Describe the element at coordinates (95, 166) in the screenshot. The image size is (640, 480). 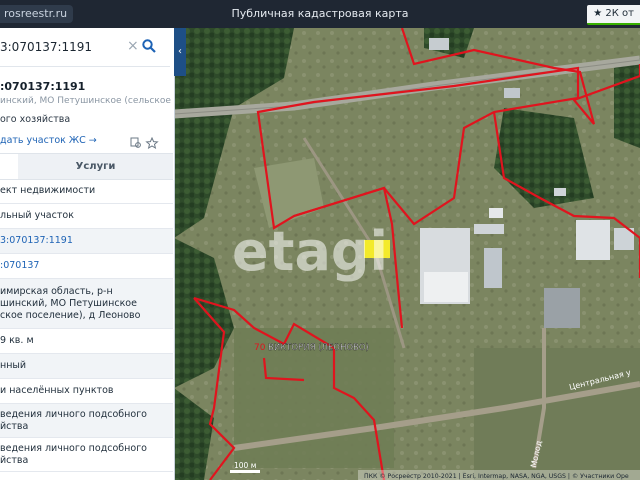
I see `tab-services: Услуги` at that location.